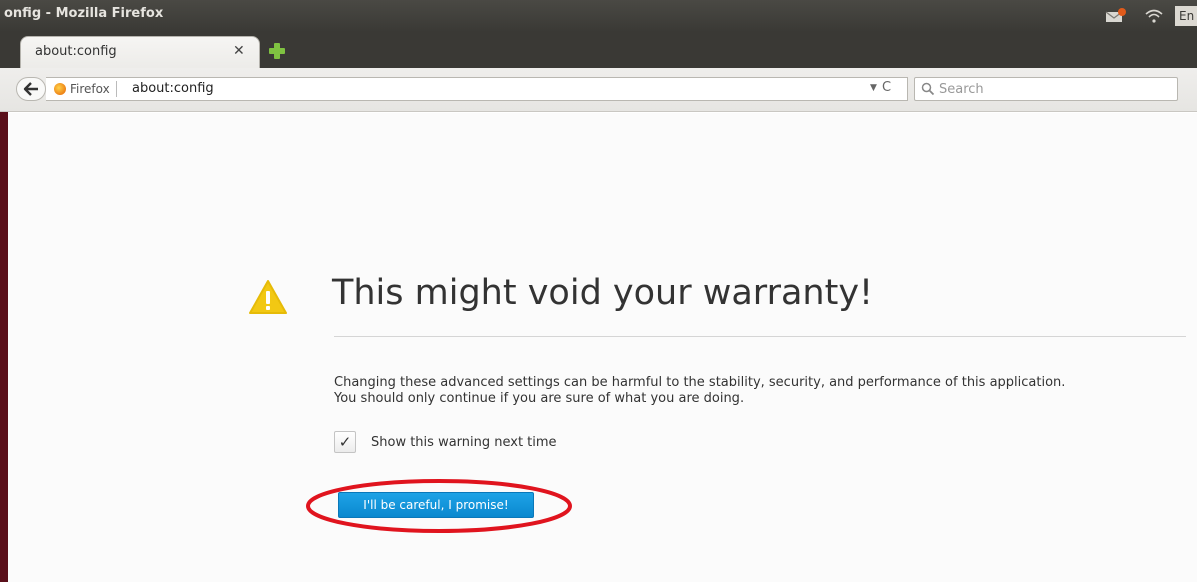  I want to click on back-button, so click(31, 89).